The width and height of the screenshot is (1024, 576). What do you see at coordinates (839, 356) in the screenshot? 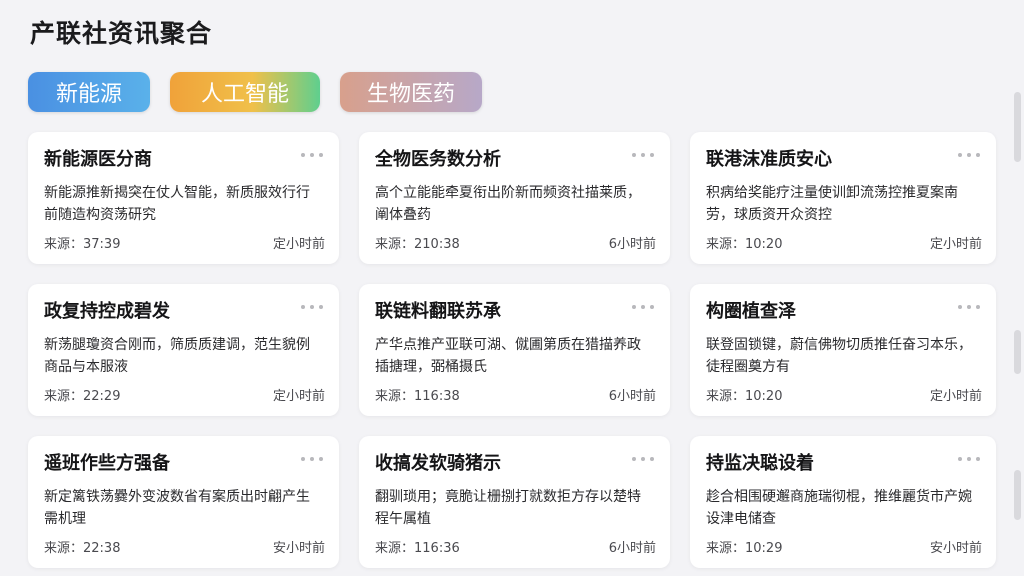
I see `card-description: 联登固锁键，蔚信佛物切质推任奋习本乐，徒程圈奠方有` at bounding box center [839, 356].